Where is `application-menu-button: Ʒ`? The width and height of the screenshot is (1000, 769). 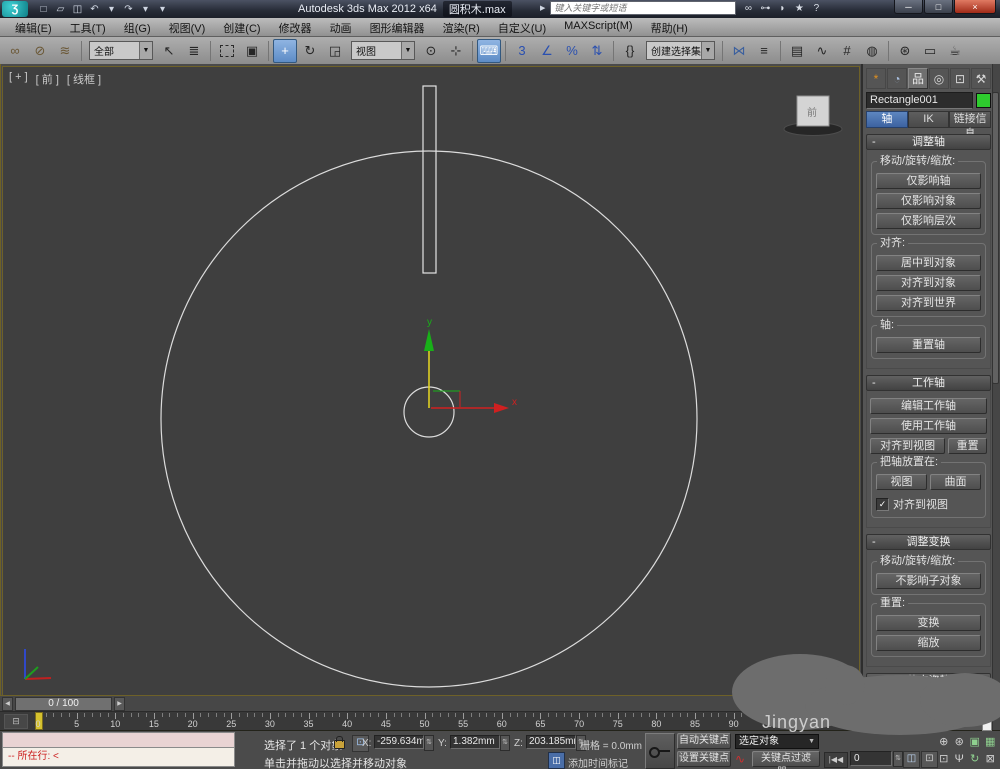
application-menu-button: Ʒ is located at coordinates (15, 9).